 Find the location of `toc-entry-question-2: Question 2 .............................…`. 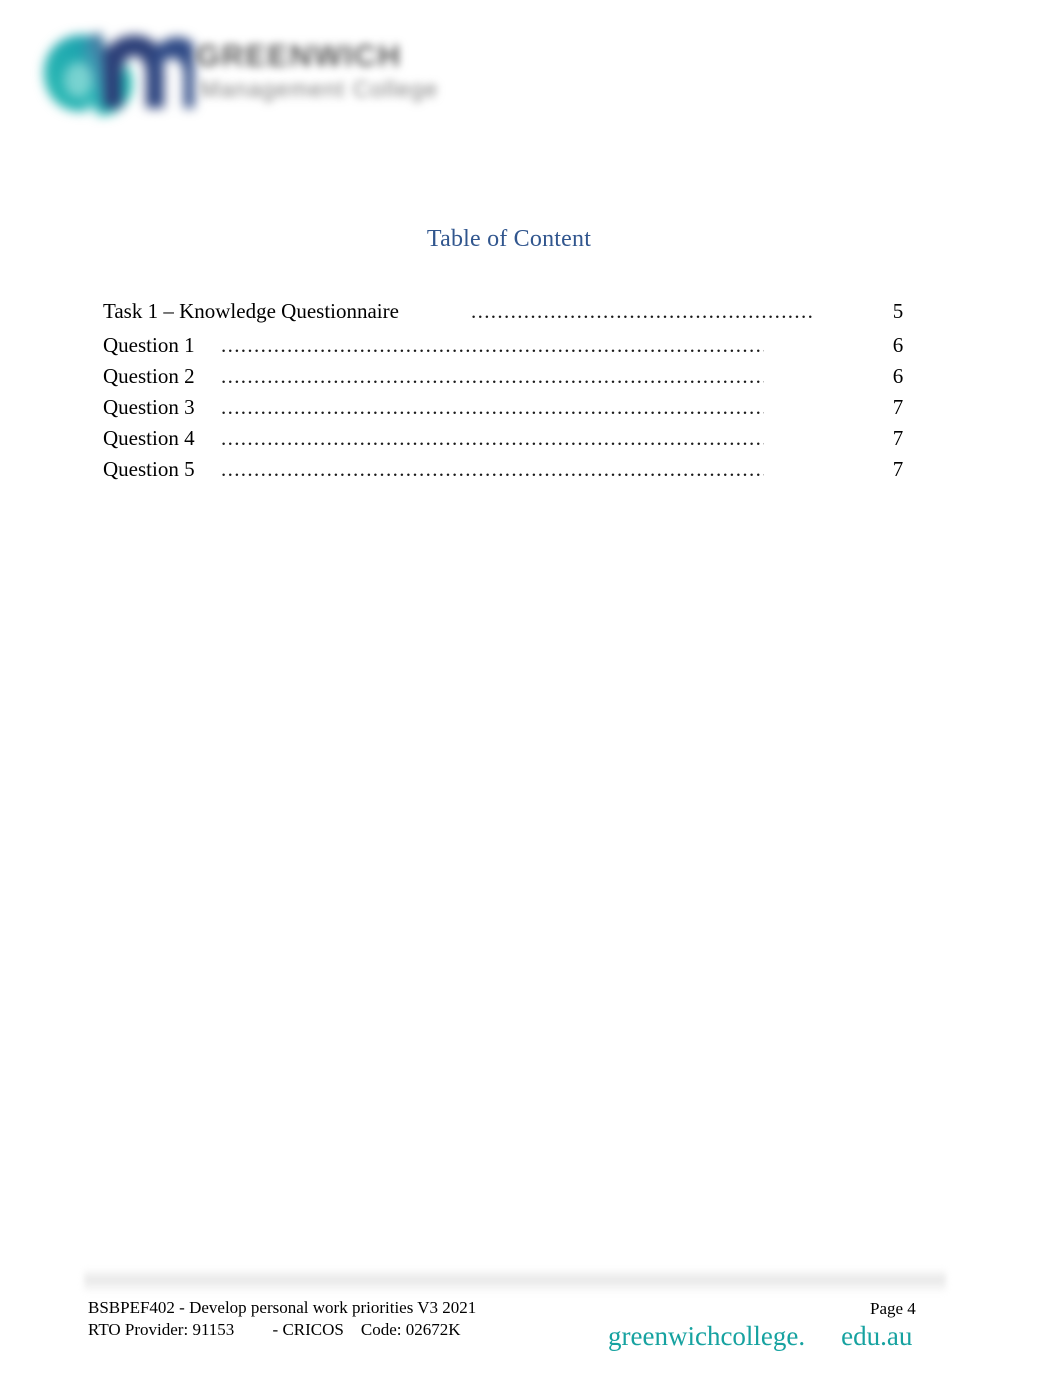

toc-entry-question-2: Question 2 .............................… is located at coordinates (513, 376).